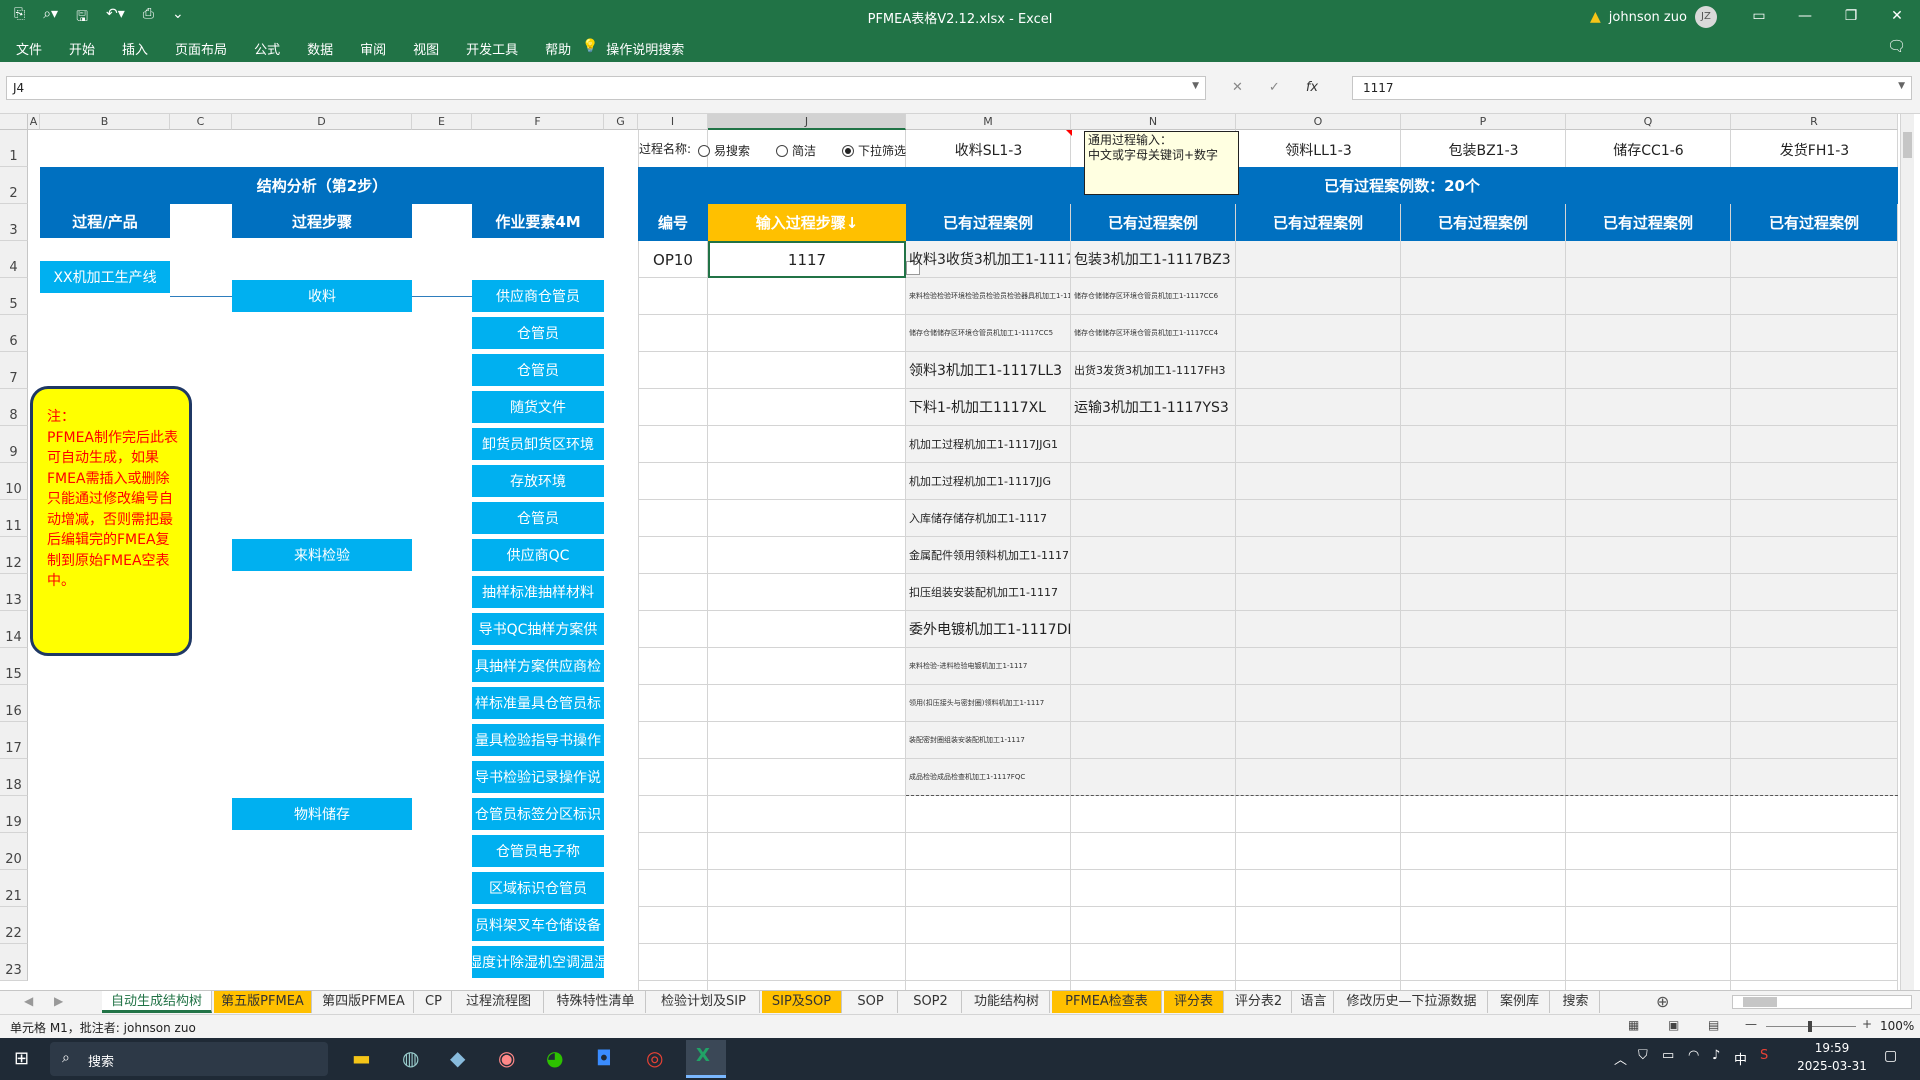  What do you see at coordinates (988, 407) in the screenshot?
I see `case-item: 下料1-机加工1117XL` at bounding box center [988, 407].